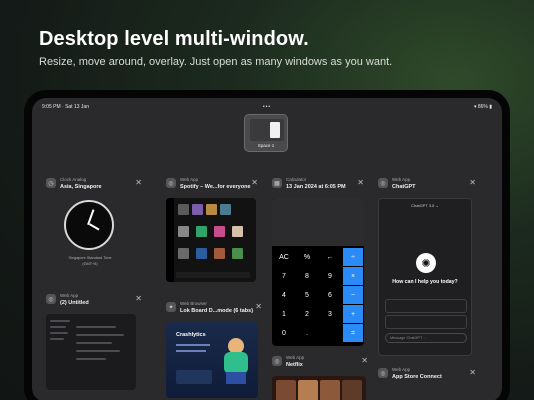 The width and height of the screenshot is (534, 400). Describe the element at coordinates (284, 295) in the screenshot. I see `calculator-key: 4` at that location.